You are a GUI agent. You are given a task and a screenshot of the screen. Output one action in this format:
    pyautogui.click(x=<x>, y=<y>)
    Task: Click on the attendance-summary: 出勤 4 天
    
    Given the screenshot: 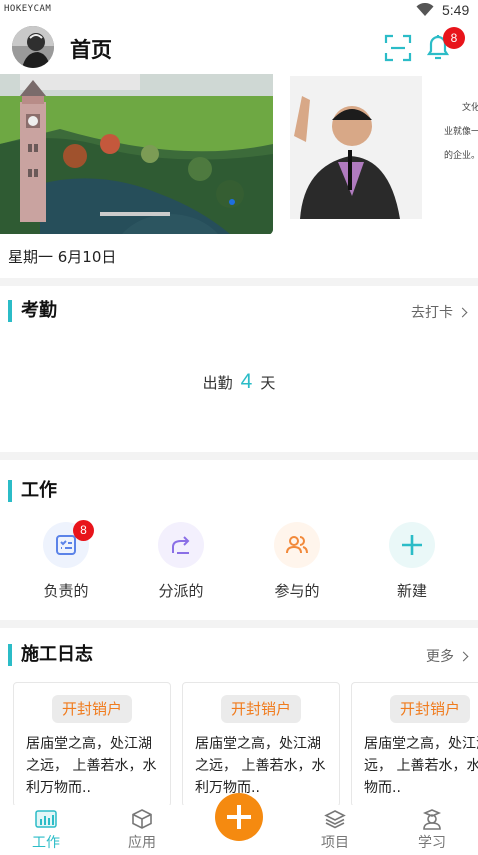 What is the action you would take?
    pyautogui.click(x=239, y=382)
    